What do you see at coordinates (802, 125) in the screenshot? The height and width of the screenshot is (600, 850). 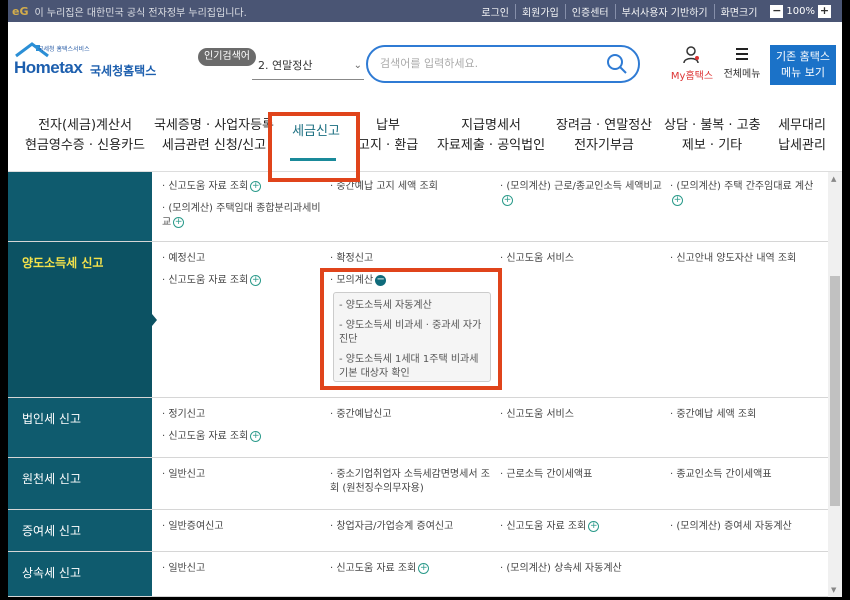 I see `nav-label: 세무대리` at bounding box center [802, 125].